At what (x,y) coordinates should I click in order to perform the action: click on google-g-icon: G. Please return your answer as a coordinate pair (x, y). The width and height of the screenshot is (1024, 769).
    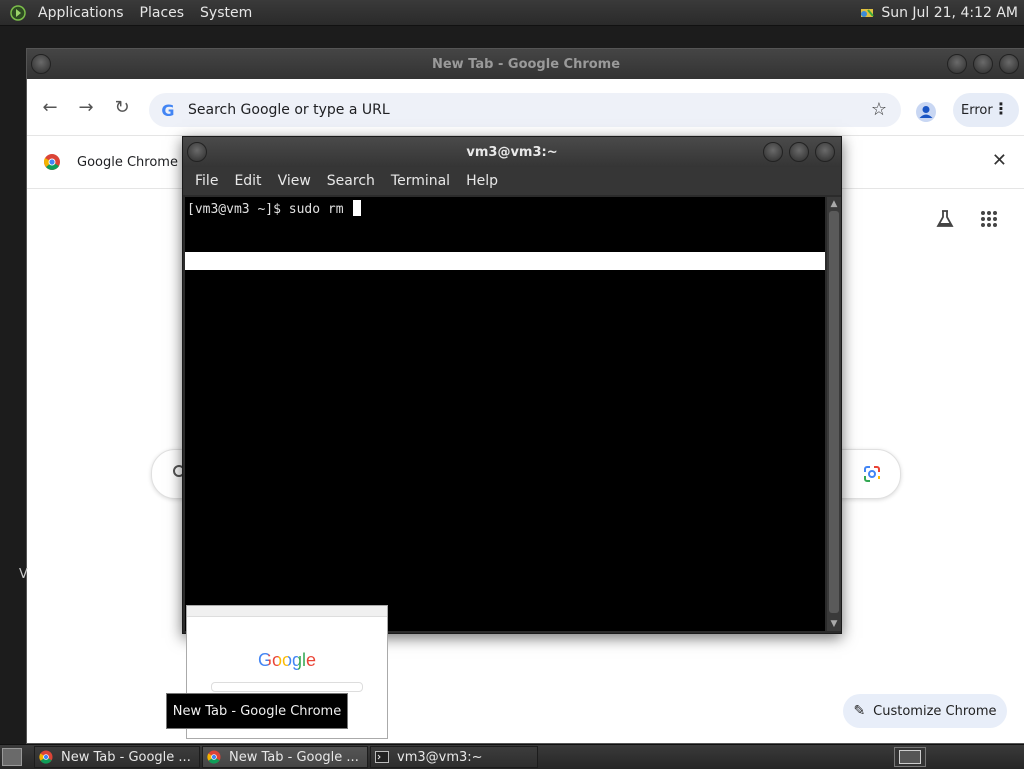
    Looking at the image, I should click on (168, 110).